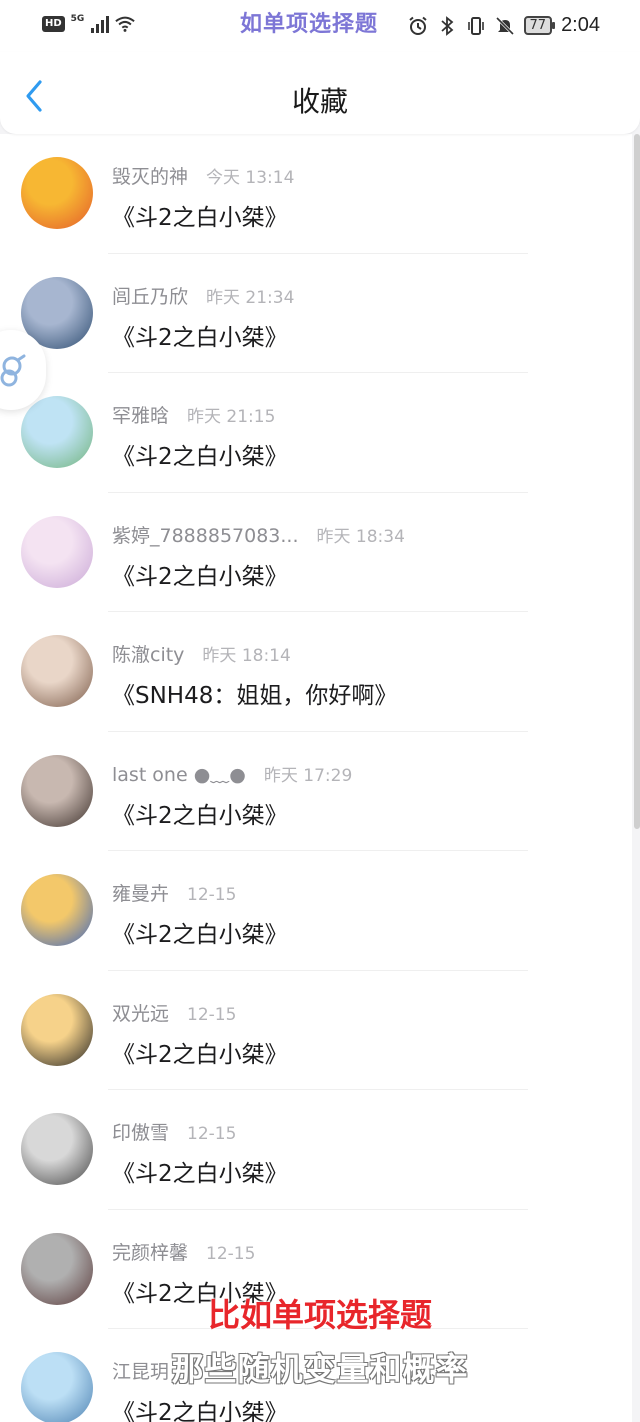 This screenshot has height=1422, width=640. I want to click on item-time: 昨天 21:34, so click(250, 297).